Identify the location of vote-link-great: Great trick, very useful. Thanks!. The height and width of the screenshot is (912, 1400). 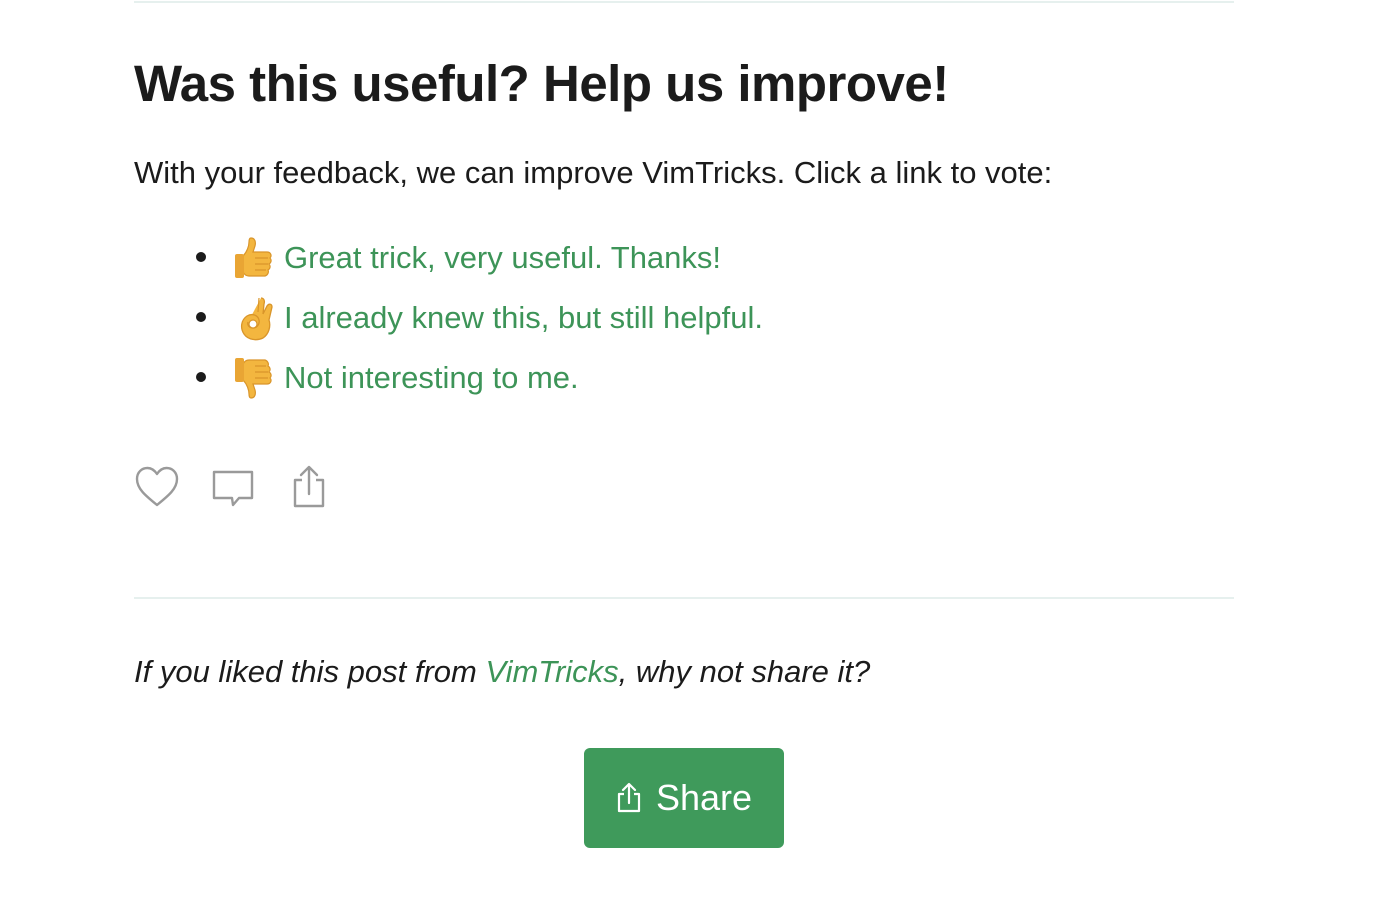
(502, 258).